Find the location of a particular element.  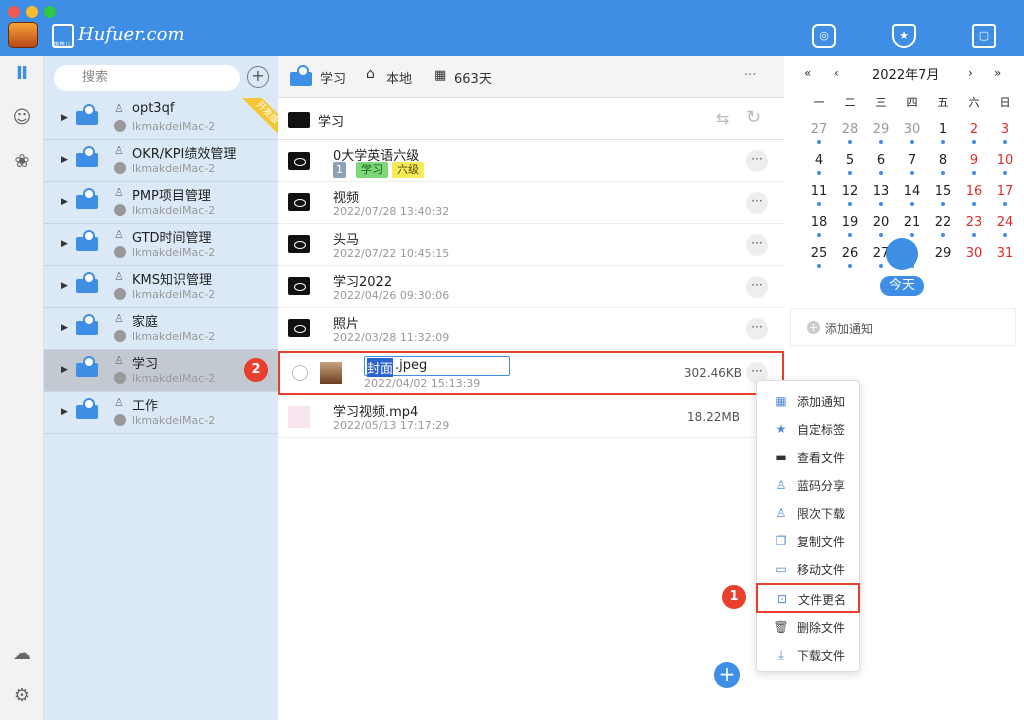

calendar-day: 9 is located at coordinates (974, 164).